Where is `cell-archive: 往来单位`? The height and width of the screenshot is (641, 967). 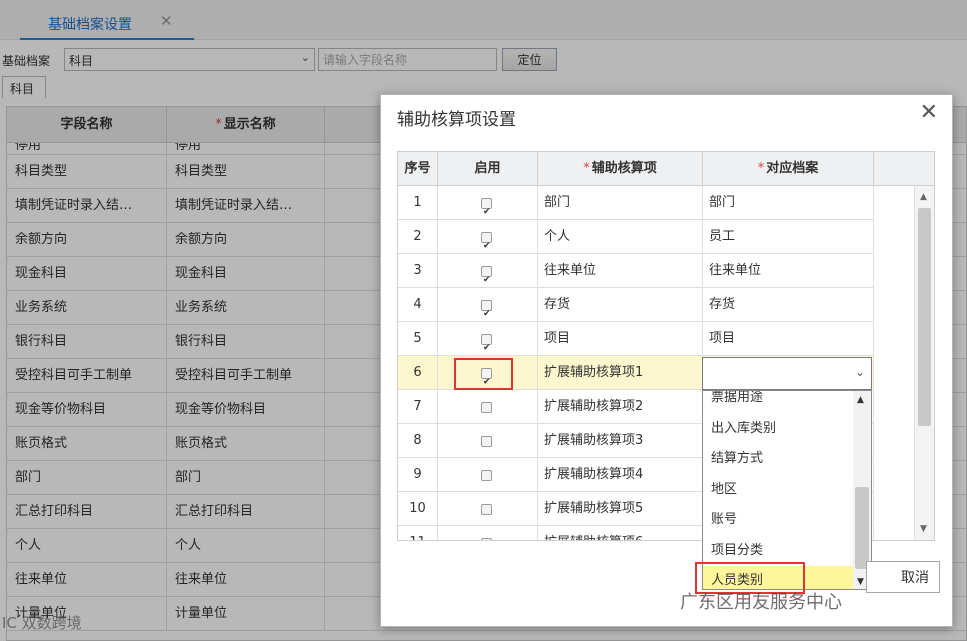 cell-archive: 往来单位 is located at coordinates (788, 271).